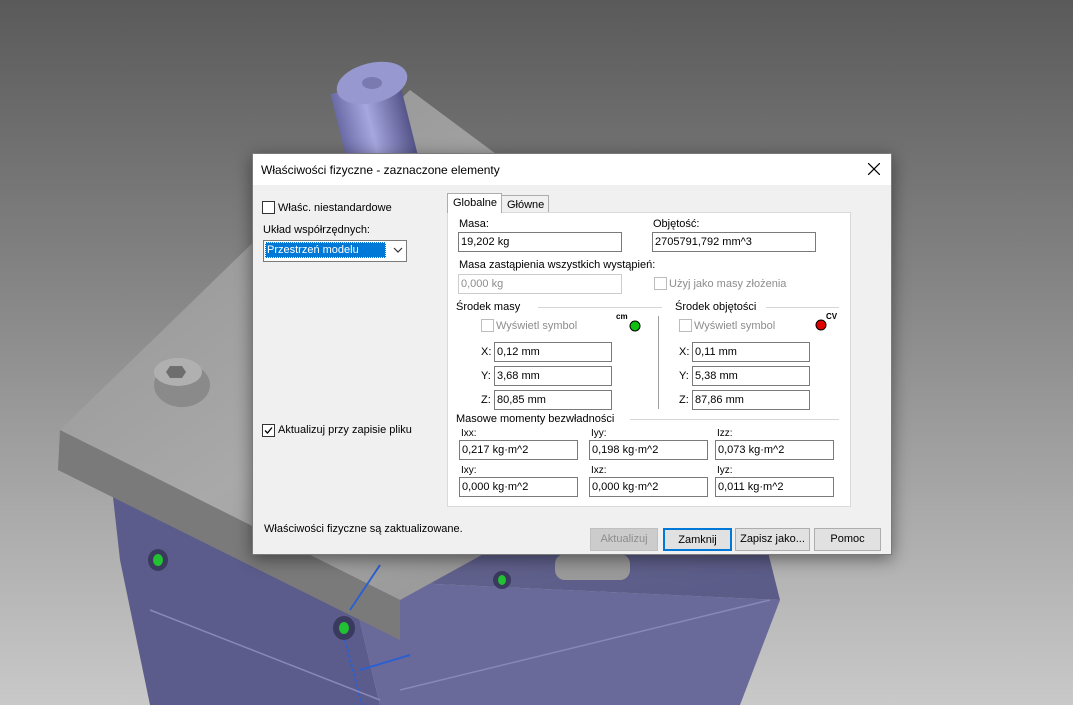 The height and width of the screenshot is (705, 1073). Describe the element at coordinates (774, 450) in the screenshot. I see `izz-field: 0,073 kg·m^2` at that location.